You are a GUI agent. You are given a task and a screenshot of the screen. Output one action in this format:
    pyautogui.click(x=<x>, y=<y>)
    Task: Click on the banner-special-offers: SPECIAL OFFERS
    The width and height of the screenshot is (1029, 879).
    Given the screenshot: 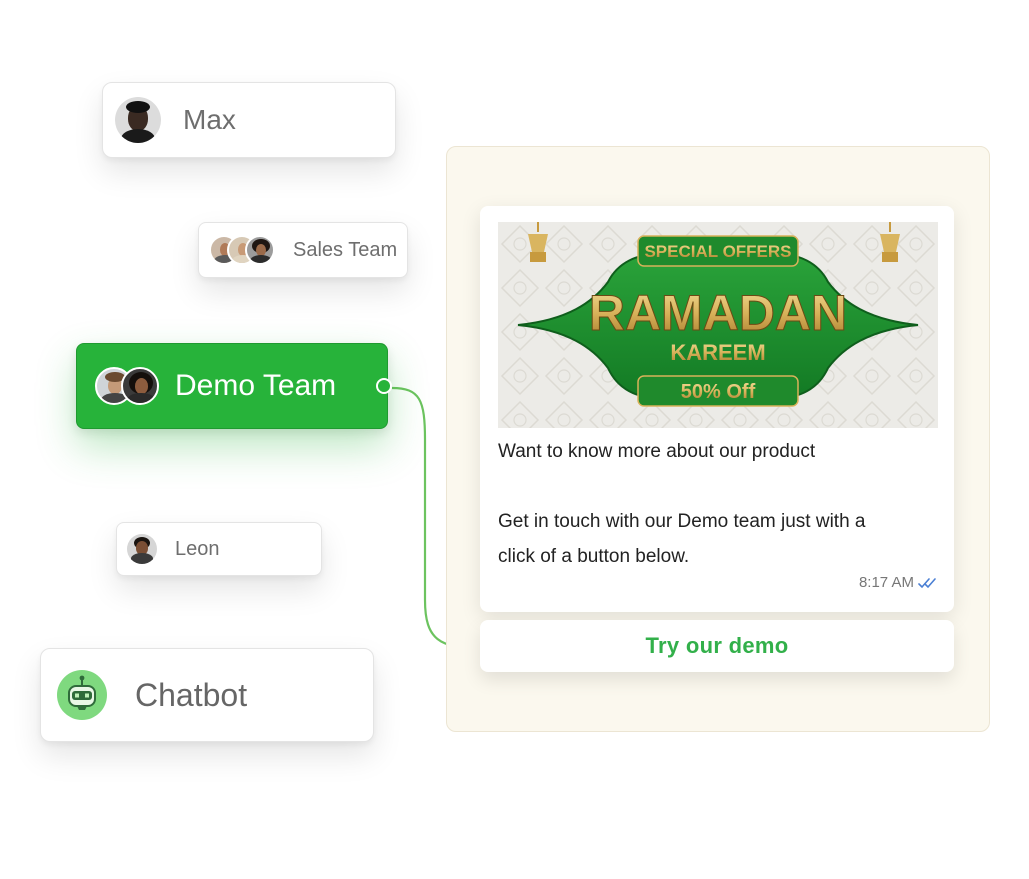 What is the action you would take?
    pyautogui.click(x=717, y=251)
    